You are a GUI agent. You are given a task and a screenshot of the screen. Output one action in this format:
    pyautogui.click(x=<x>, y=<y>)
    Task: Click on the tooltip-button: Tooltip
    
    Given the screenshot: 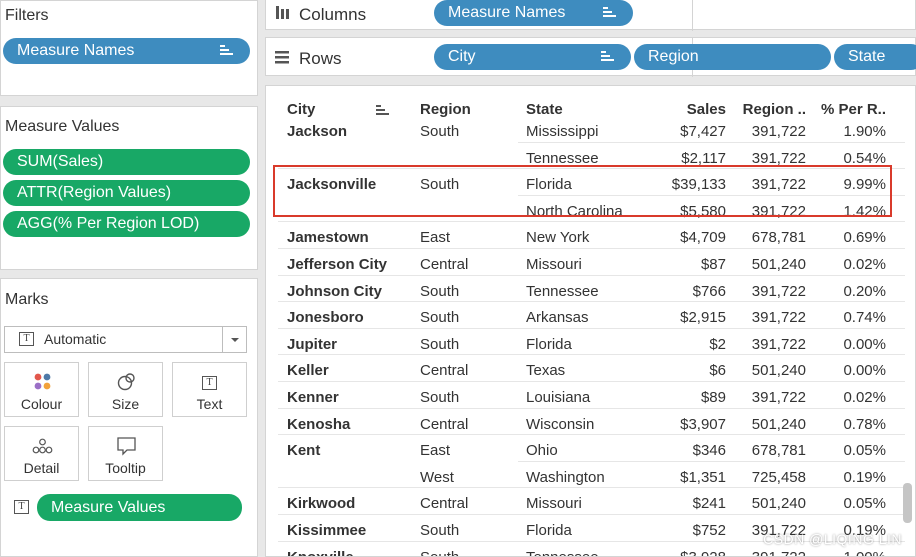 What is the action you would take?
    pyautogui.click(x=125, y=453)
    